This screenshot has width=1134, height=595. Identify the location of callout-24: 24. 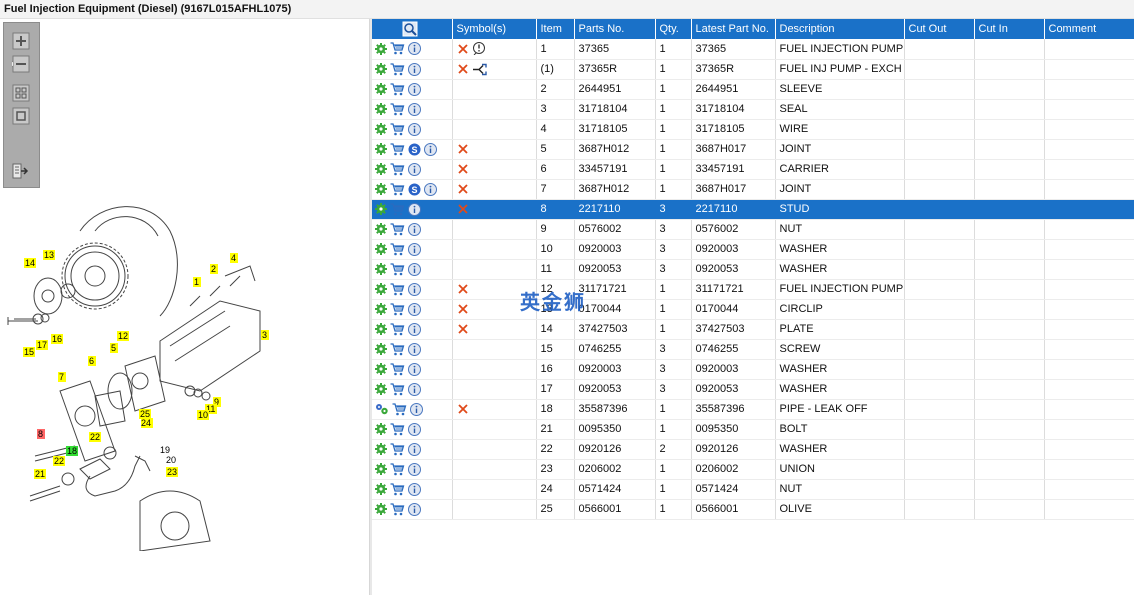
(147, 423).